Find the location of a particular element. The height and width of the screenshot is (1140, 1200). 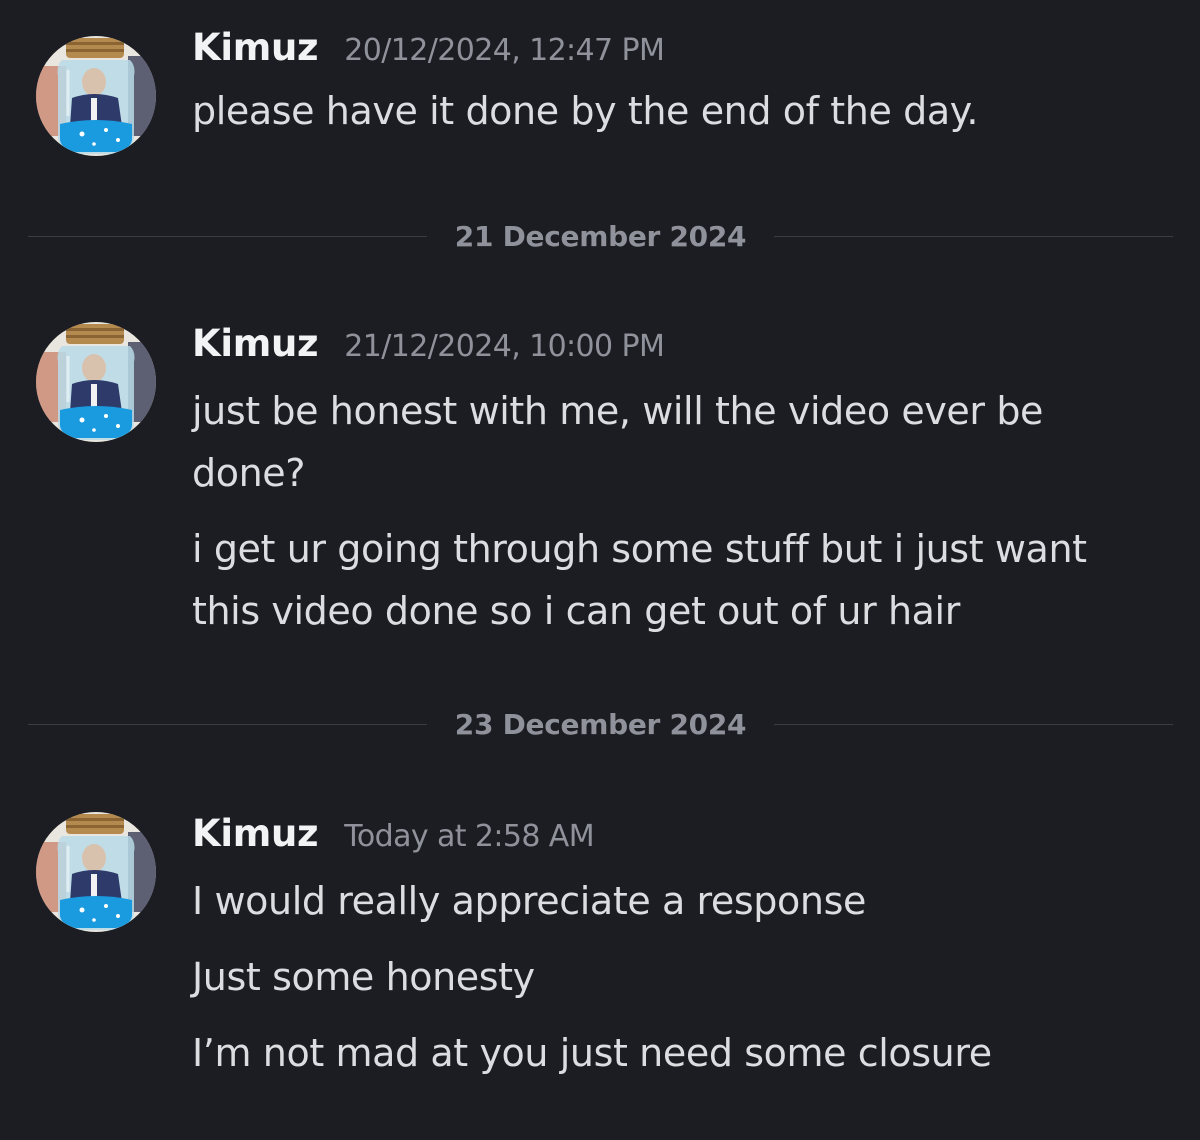

date-divider: 21 December 2024 is located at coordinates (600, 236).